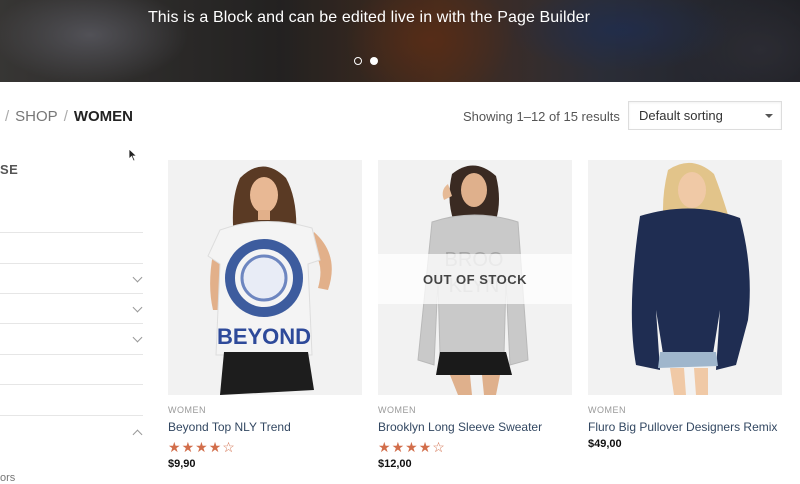  I want to click on product-image: BROO KLYN OUT OF STOCK, so click(475, 277).